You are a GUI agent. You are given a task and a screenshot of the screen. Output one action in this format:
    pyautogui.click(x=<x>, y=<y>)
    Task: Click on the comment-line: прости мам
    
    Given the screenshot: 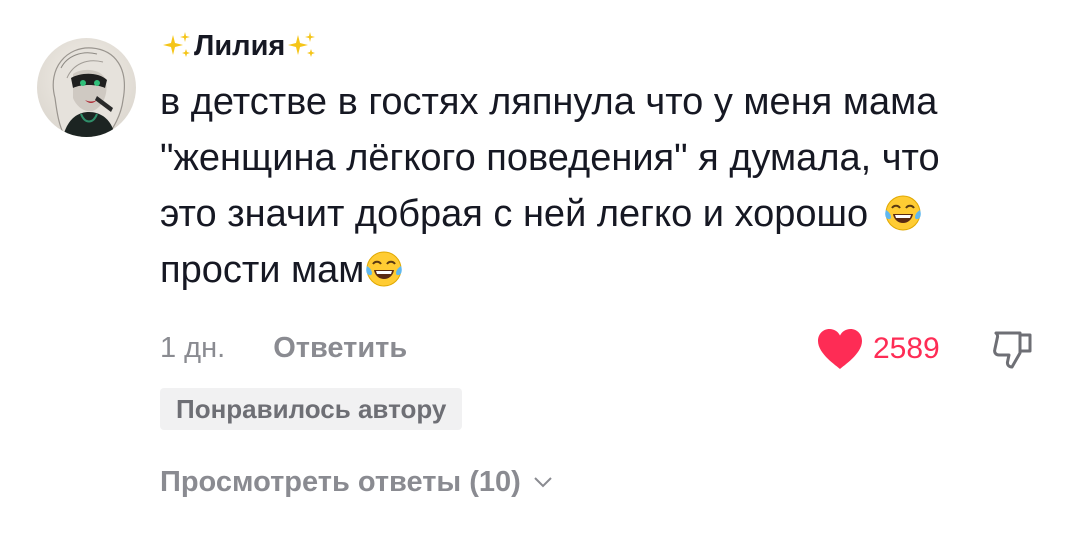 What is the action you would take?
    pyautogui.click(x=605, y=270)
    